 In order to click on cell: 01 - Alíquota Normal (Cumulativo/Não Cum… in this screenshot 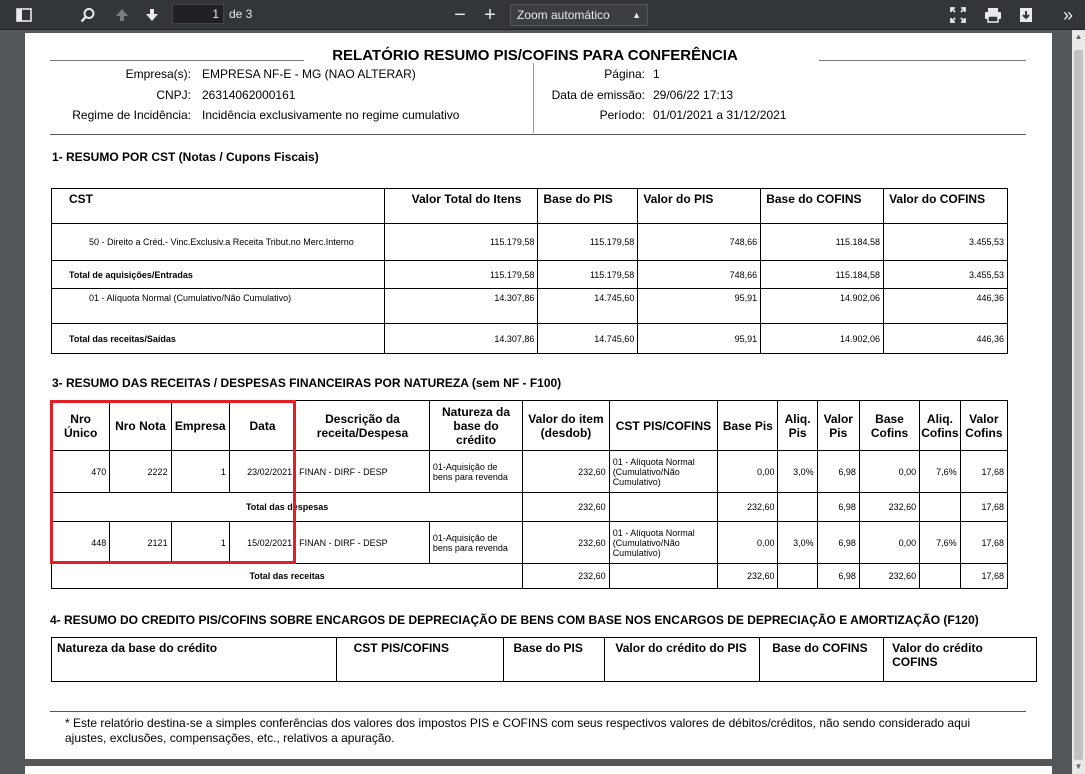, I will do `click(663, 471)`.